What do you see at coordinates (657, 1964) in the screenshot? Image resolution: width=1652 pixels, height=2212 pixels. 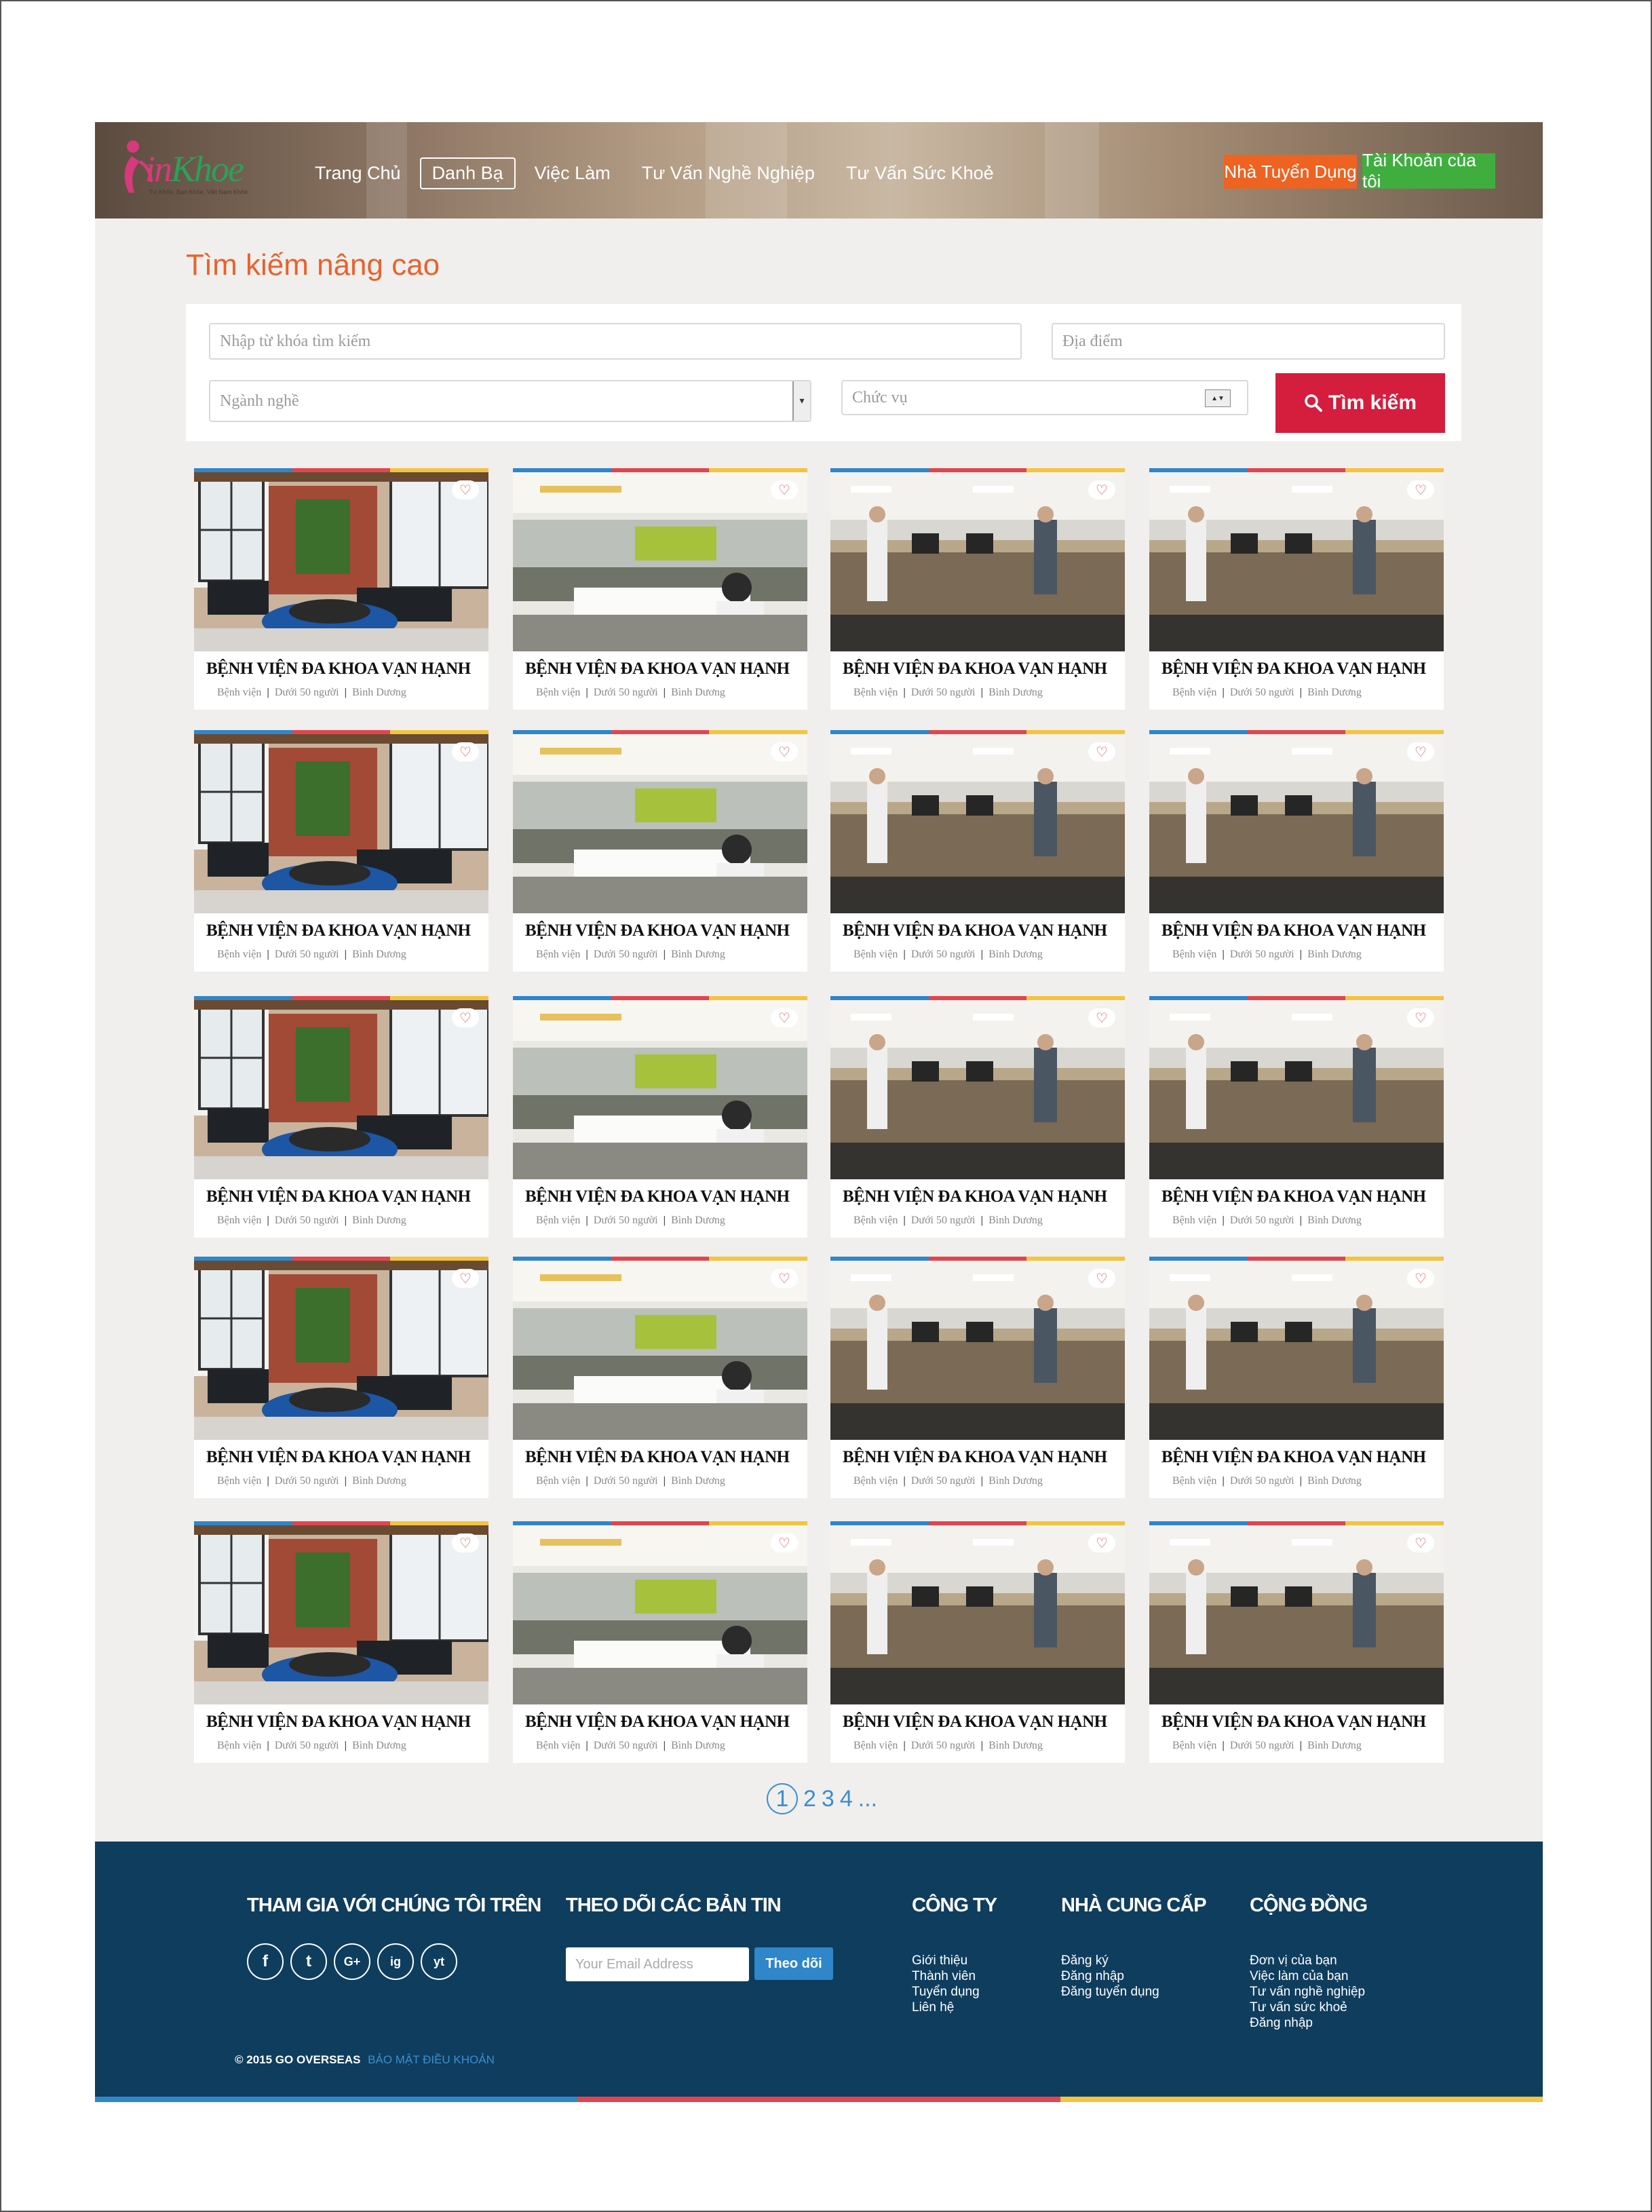 I see `newsletter-email-input: Your Email Address` at bounding box center [657, 1964].